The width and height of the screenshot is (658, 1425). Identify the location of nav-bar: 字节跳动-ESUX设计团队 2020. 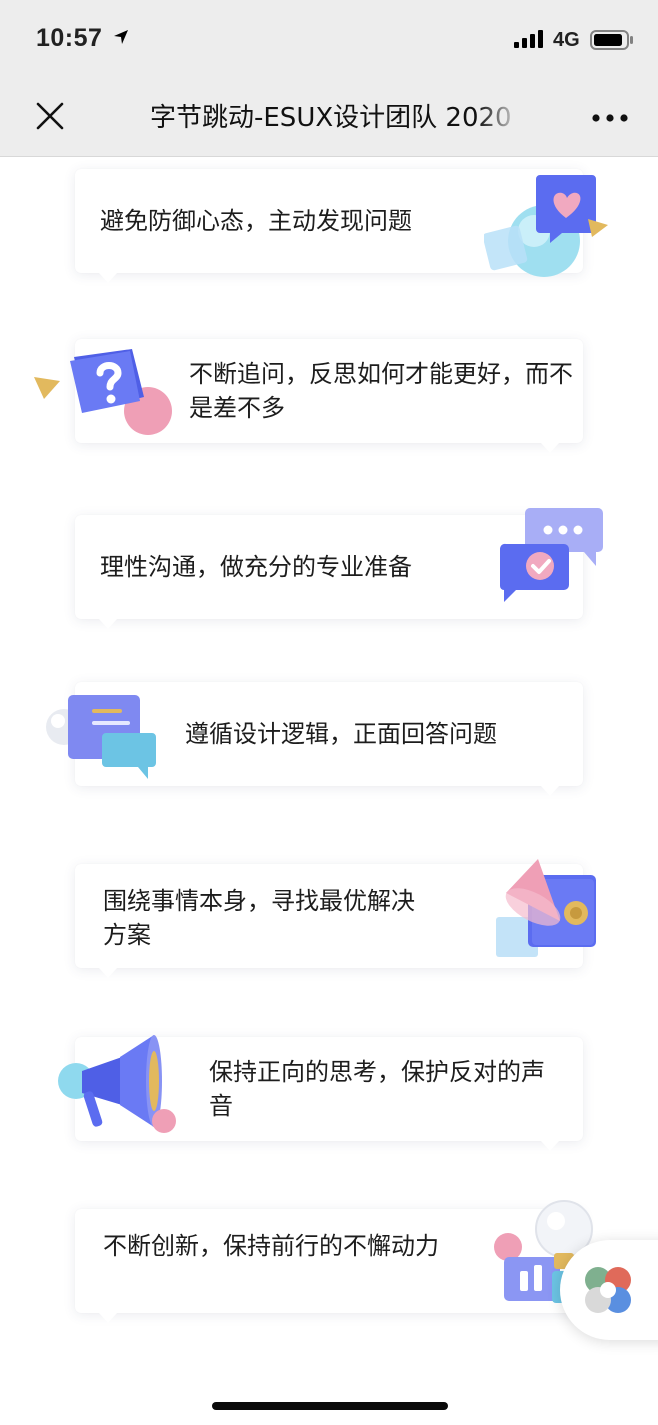
(329, 118).